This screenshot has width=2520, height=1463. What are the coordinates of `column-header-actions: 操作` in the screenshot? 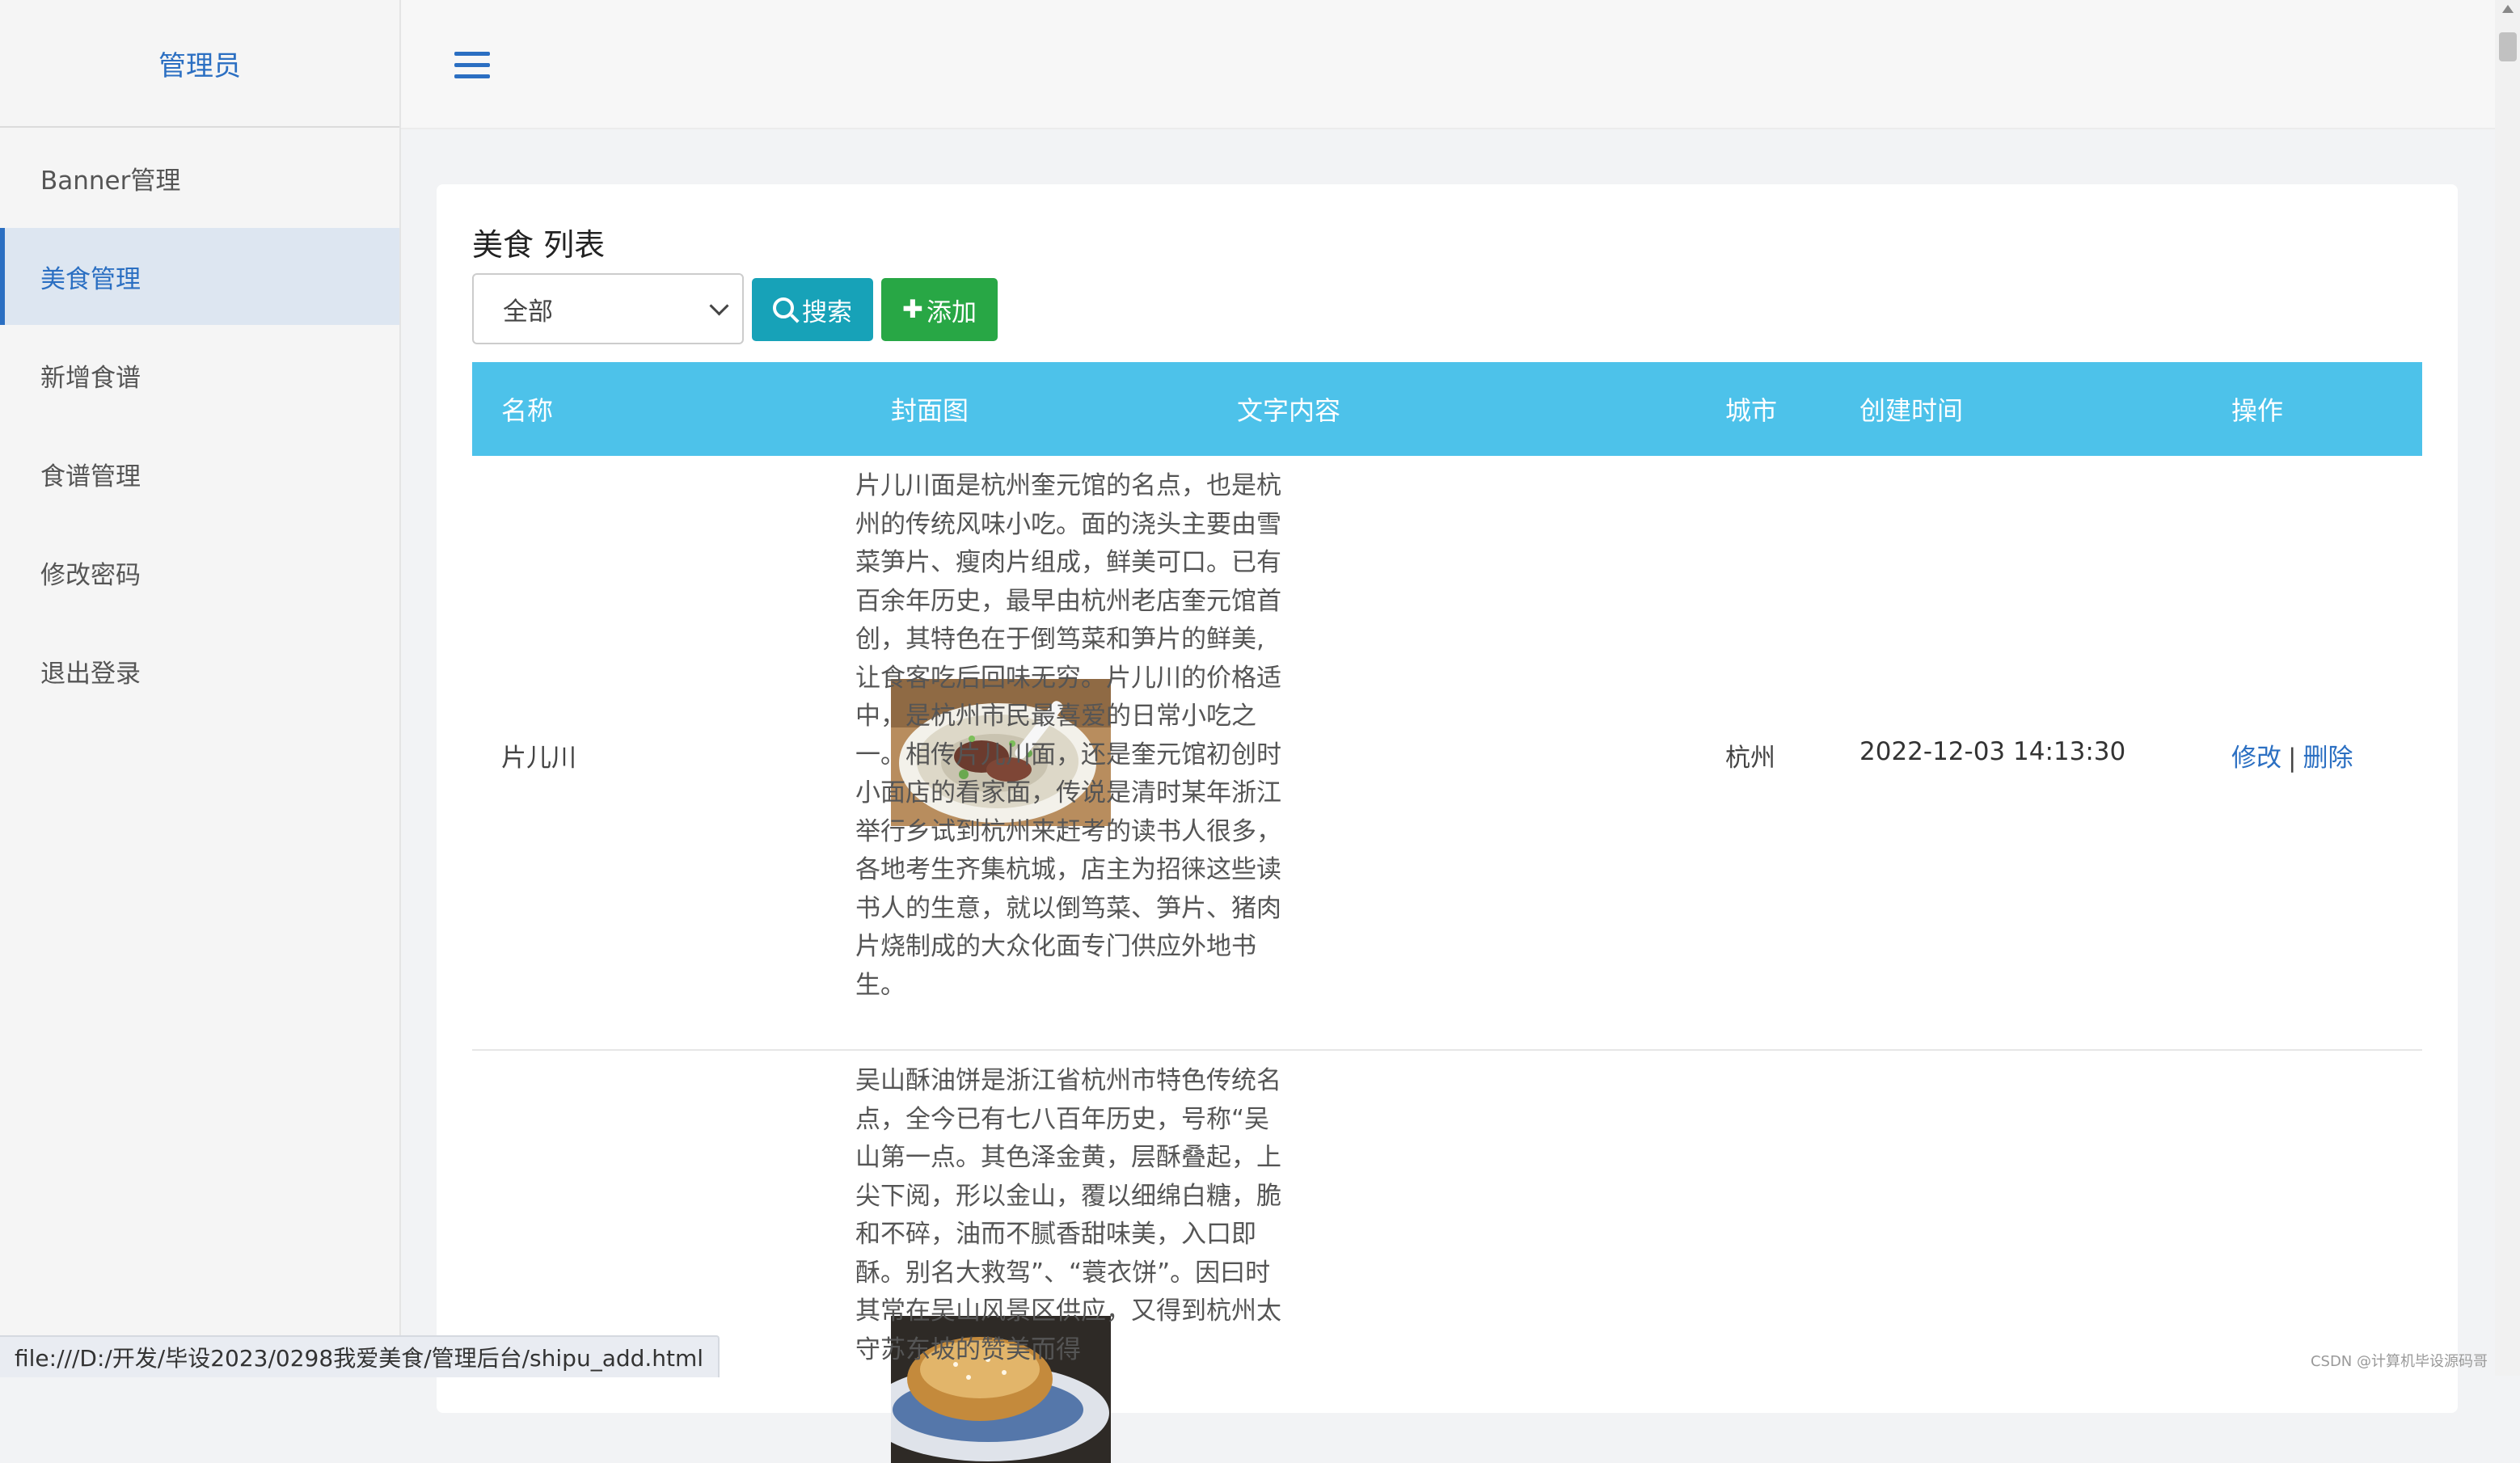 It's located at (2257, 410).